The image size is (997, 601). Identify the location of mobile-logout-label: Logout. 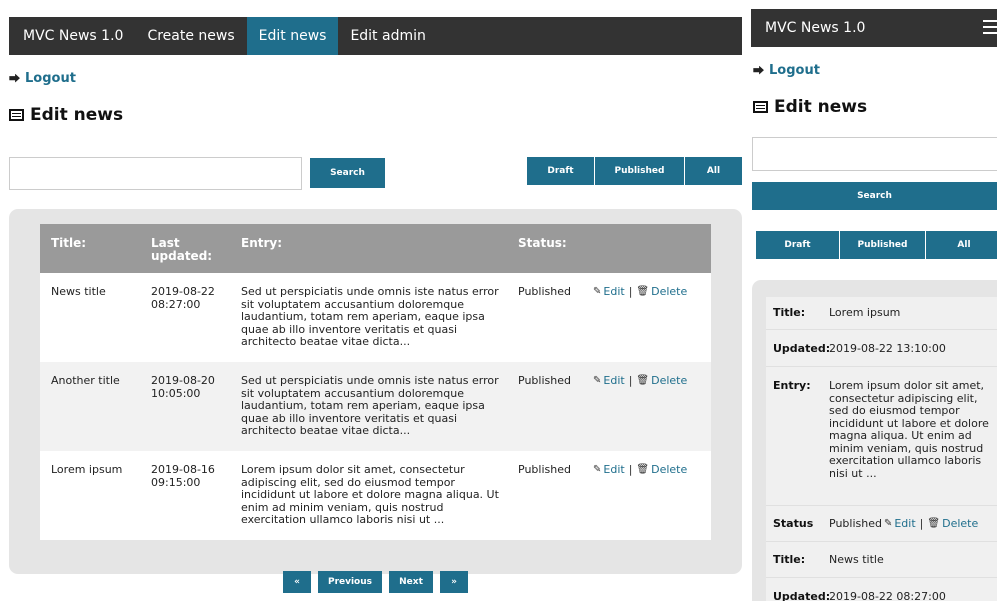
(794, 70).